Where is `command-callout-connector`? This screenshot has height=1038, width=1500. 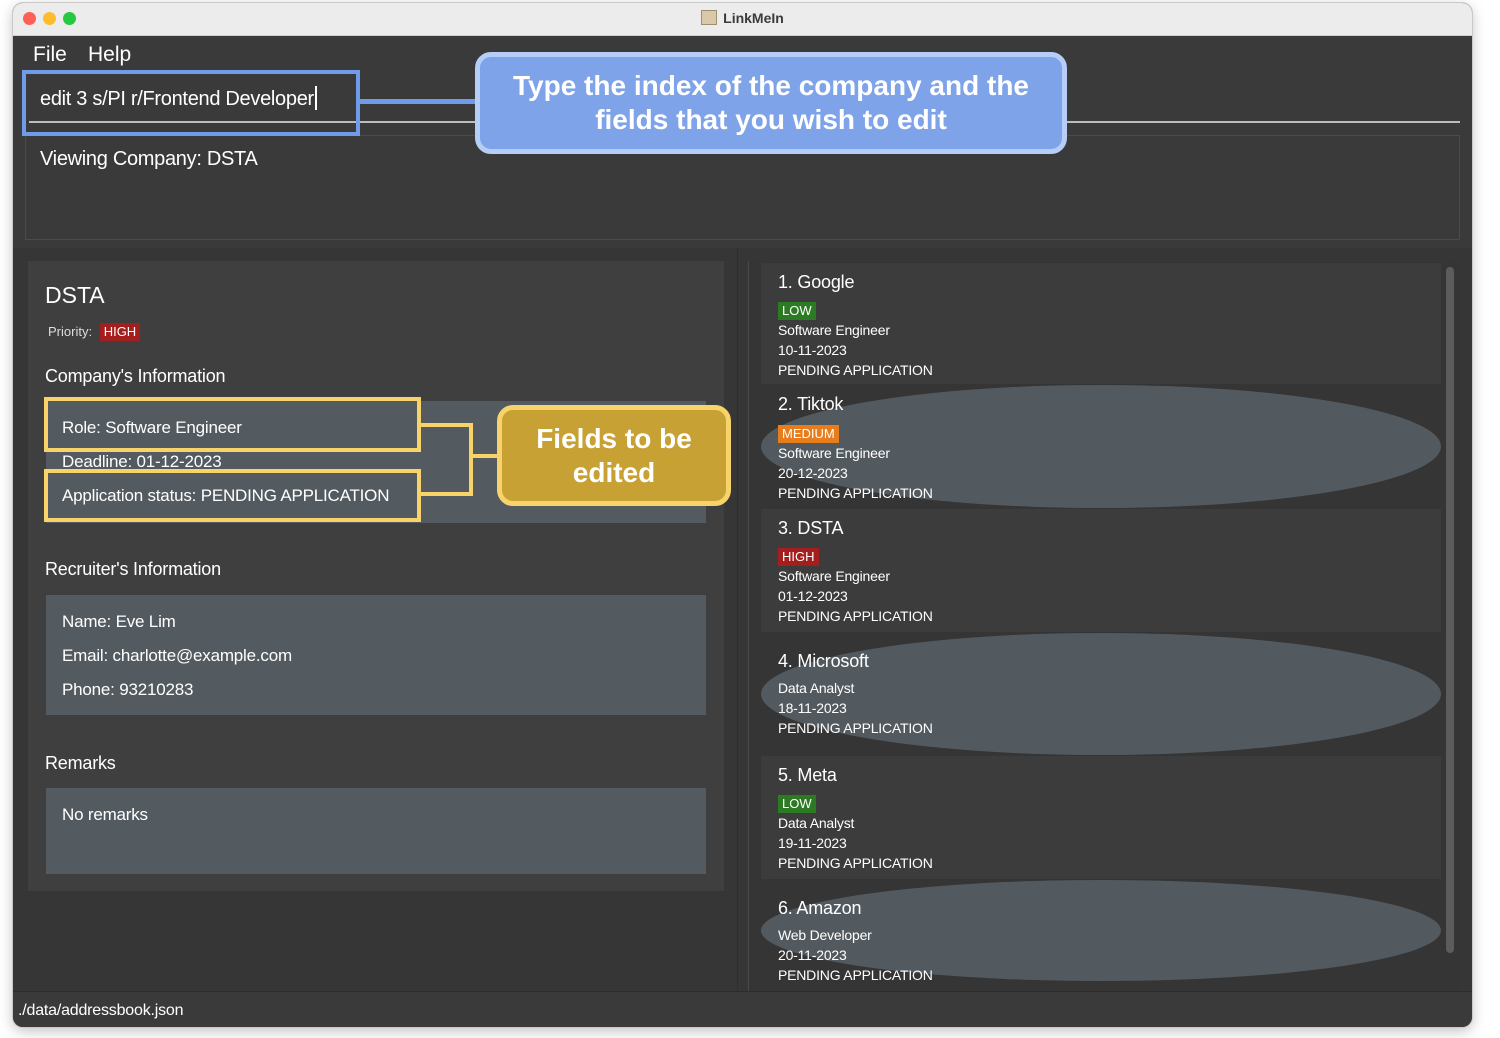 command-callout-connector is located at coordinates (418, 101).